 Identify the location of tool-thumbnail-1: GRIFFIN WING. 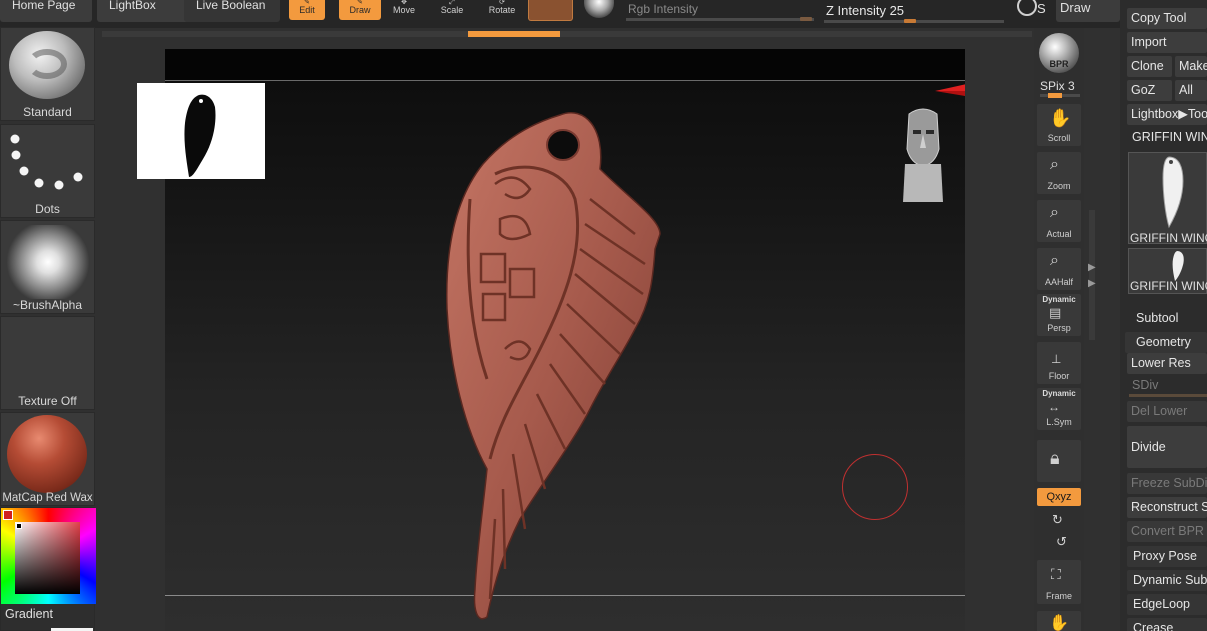
(1167, 198).